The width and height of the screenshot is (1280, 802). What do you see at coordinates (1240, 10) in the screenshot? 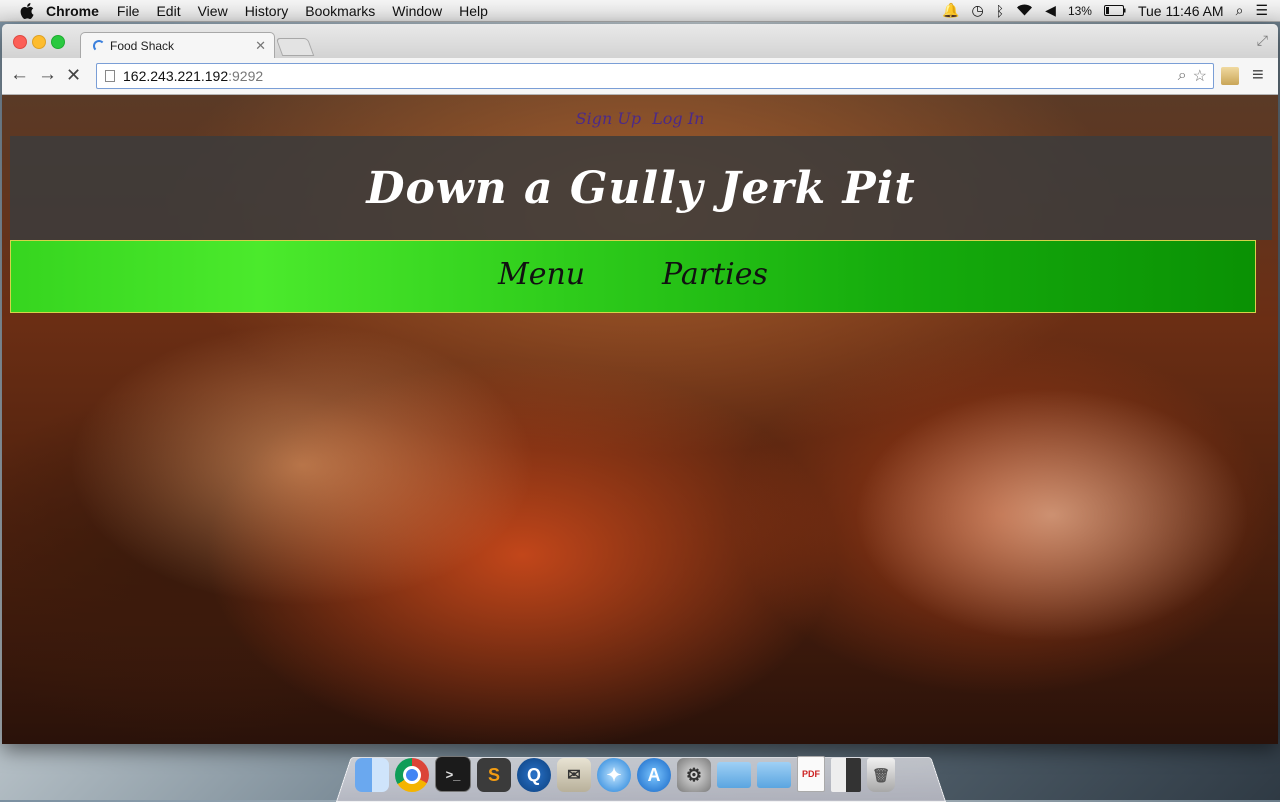
I see `spotlight-icon: ⌕` at bounding box center [1240, 10].